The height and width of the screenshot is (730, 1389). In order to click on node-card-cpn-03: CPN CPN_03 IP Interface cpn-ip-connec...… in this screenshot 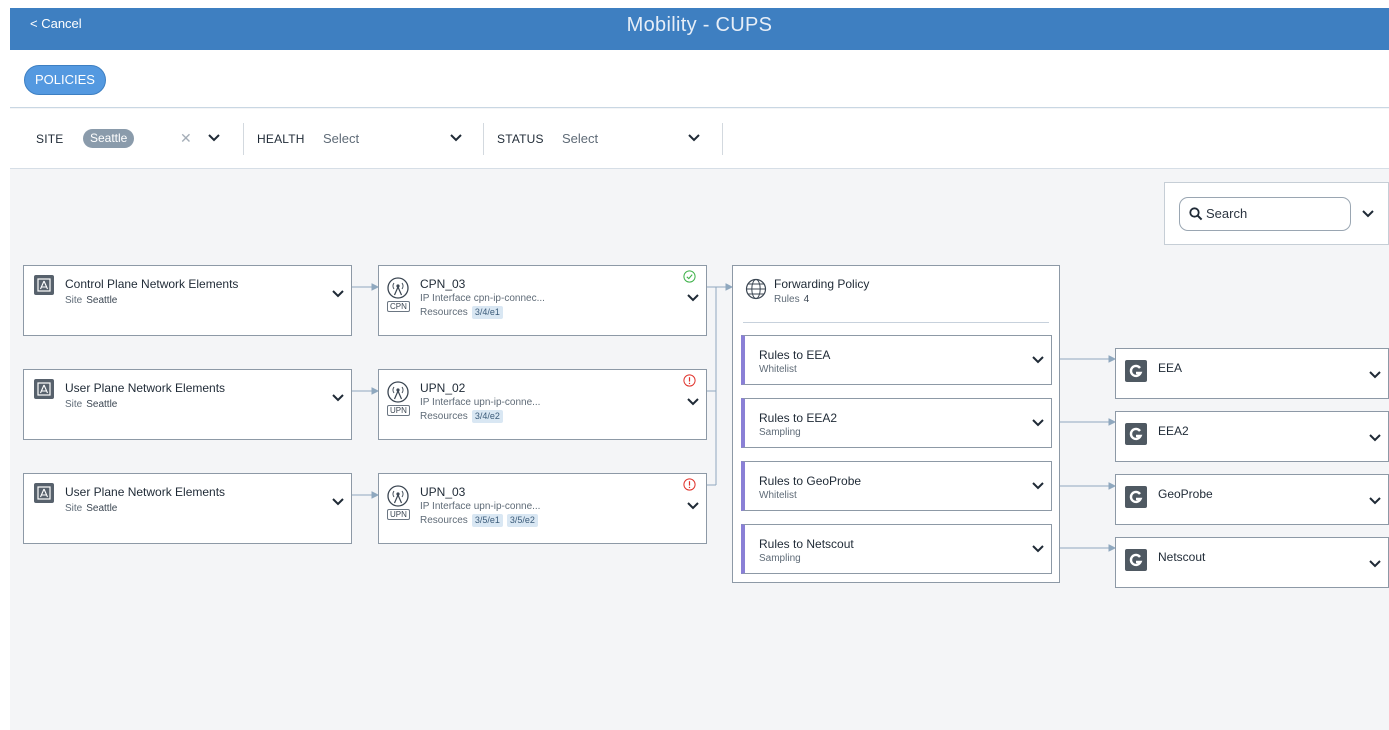, I will do `click(542, 300)`.